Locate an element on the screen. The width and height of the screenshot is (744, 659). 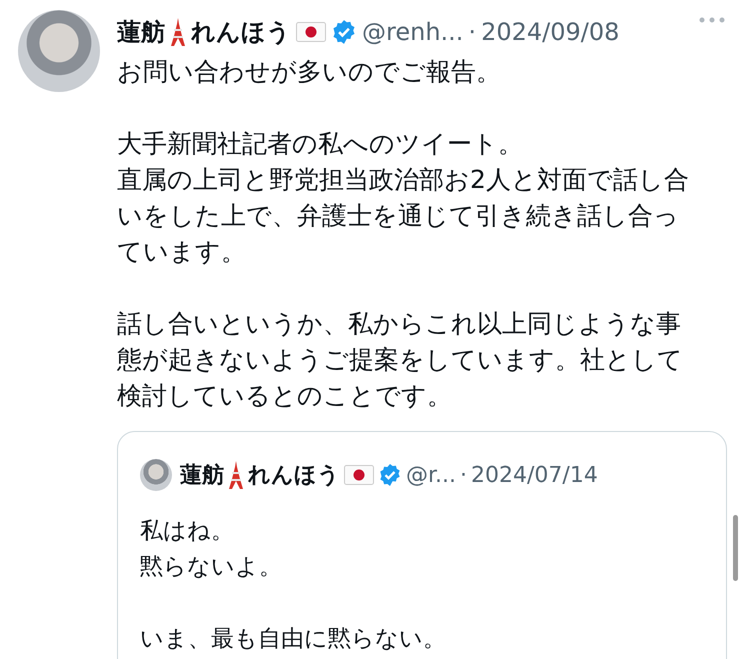
post-text: お問い合わせが多いのでご報告。 is located at coordinates (309, 72).